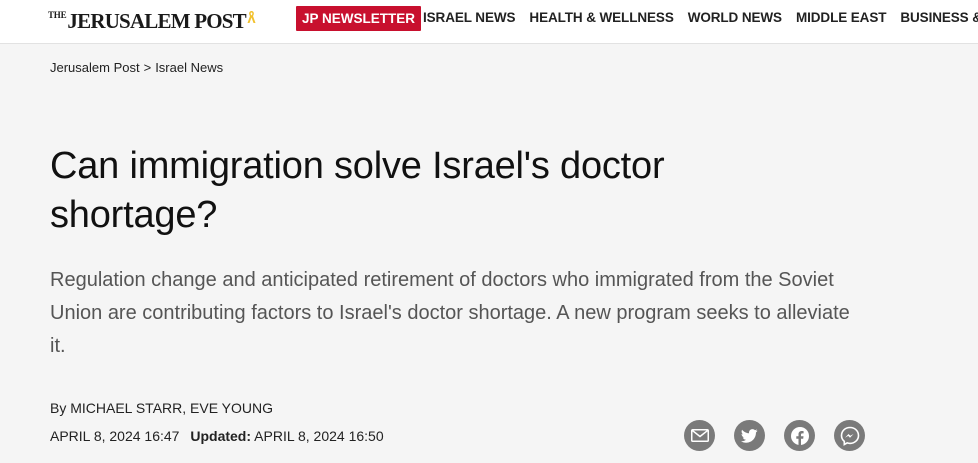  I want to click on nav-item-israel-news: ISRAEL NEWS, so click(469, 18).